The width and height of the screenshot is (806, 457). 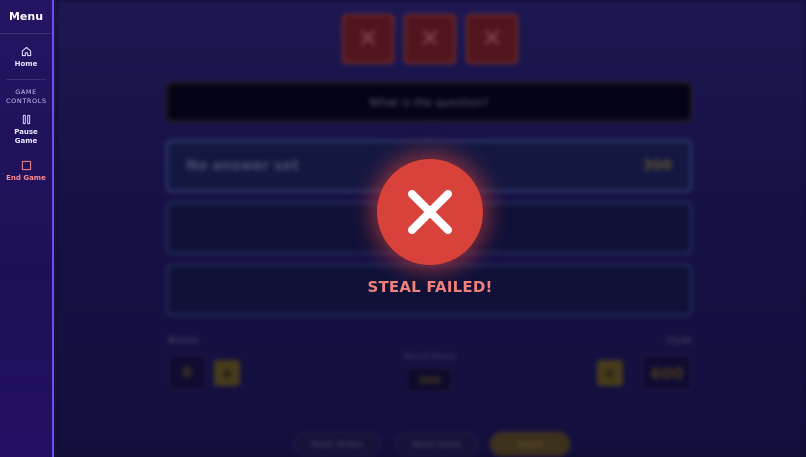 I want to click on end-game-label: End Game, so click(x=26, y=178).